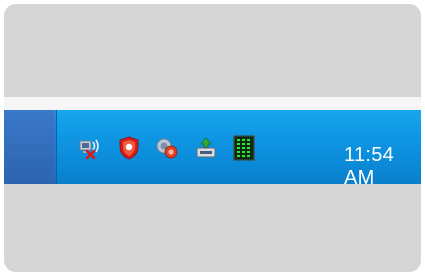 This screenshot has height=276, width=425. I want to click on wireless-network-disconnected-icon, so click(90, 148).